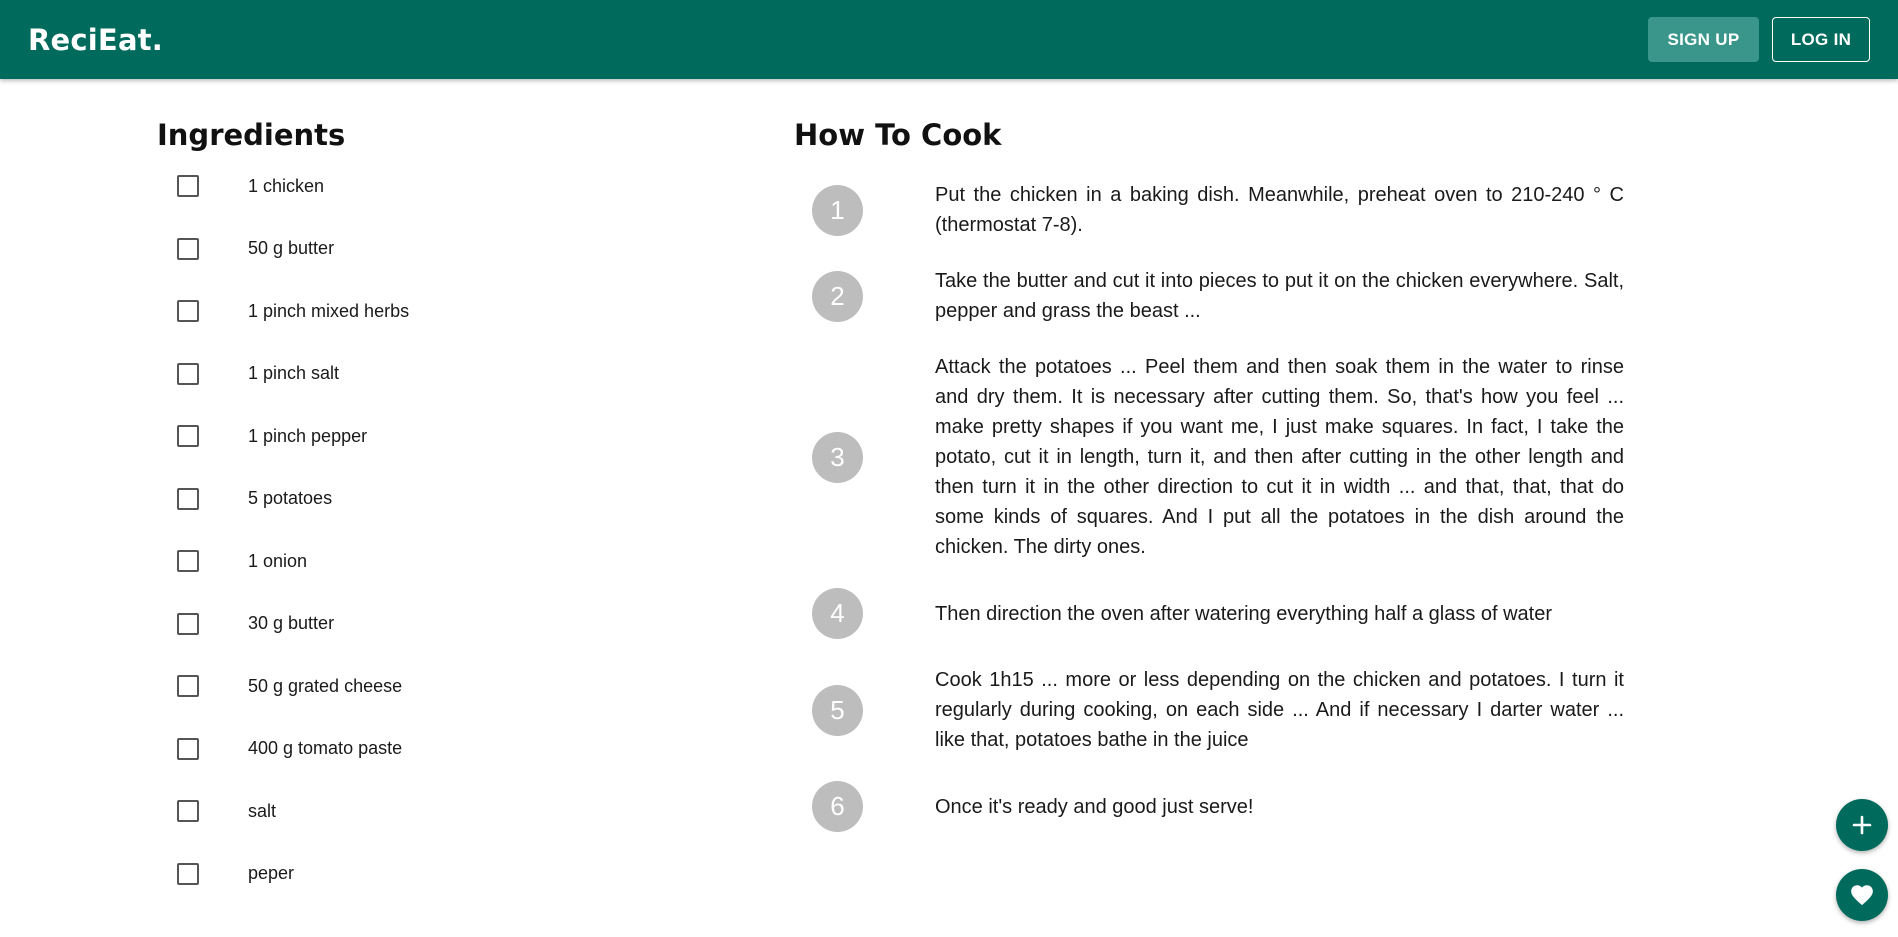 This screenshot has height=937, width=1898. Describe the element at coordinates (251, 135) in the screenshot. I see `ingredients-title: Ingredients` at that location.